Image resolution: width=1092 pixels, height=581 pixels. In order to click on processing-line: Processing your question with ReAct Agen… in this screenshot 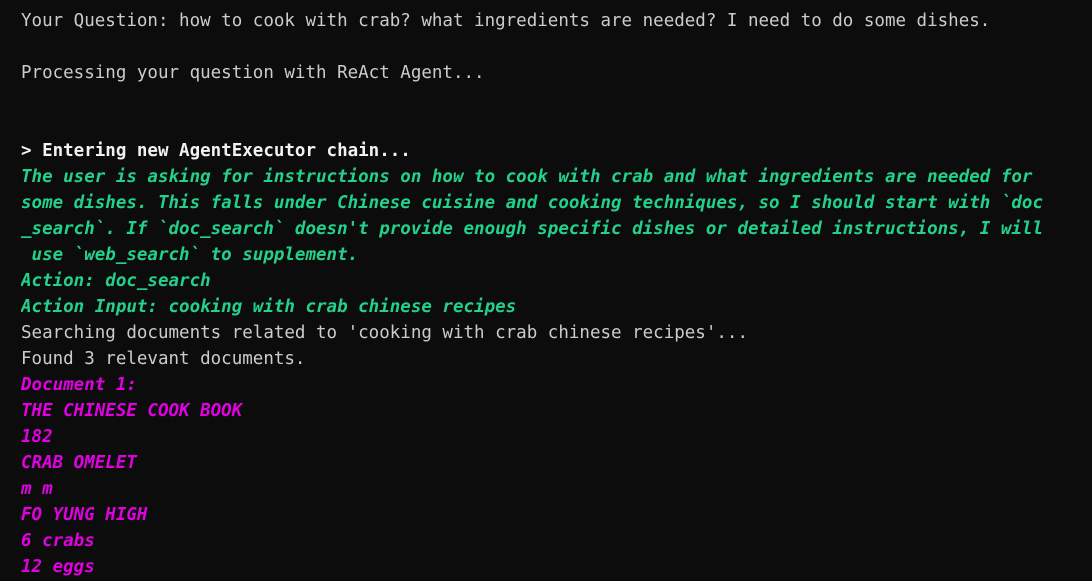, I will do `click(253, 73)`.